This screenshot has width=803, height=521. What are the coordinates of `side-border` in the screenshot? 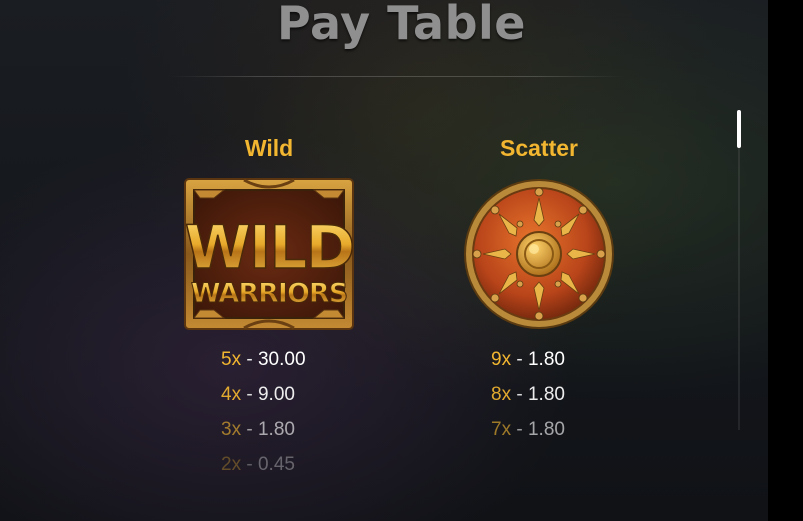 It's located at (785, 260).